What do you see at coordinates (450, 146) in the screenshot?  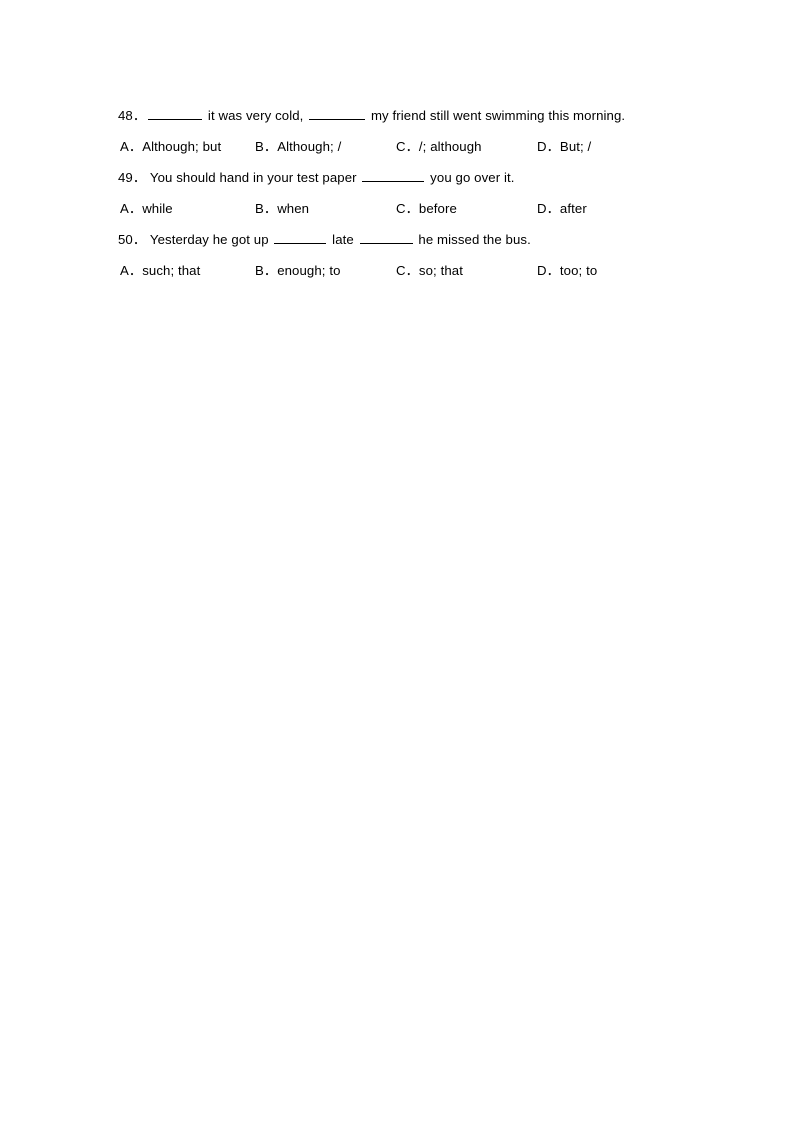 I see `option-text: /; although` at bounding box center [450, 146].